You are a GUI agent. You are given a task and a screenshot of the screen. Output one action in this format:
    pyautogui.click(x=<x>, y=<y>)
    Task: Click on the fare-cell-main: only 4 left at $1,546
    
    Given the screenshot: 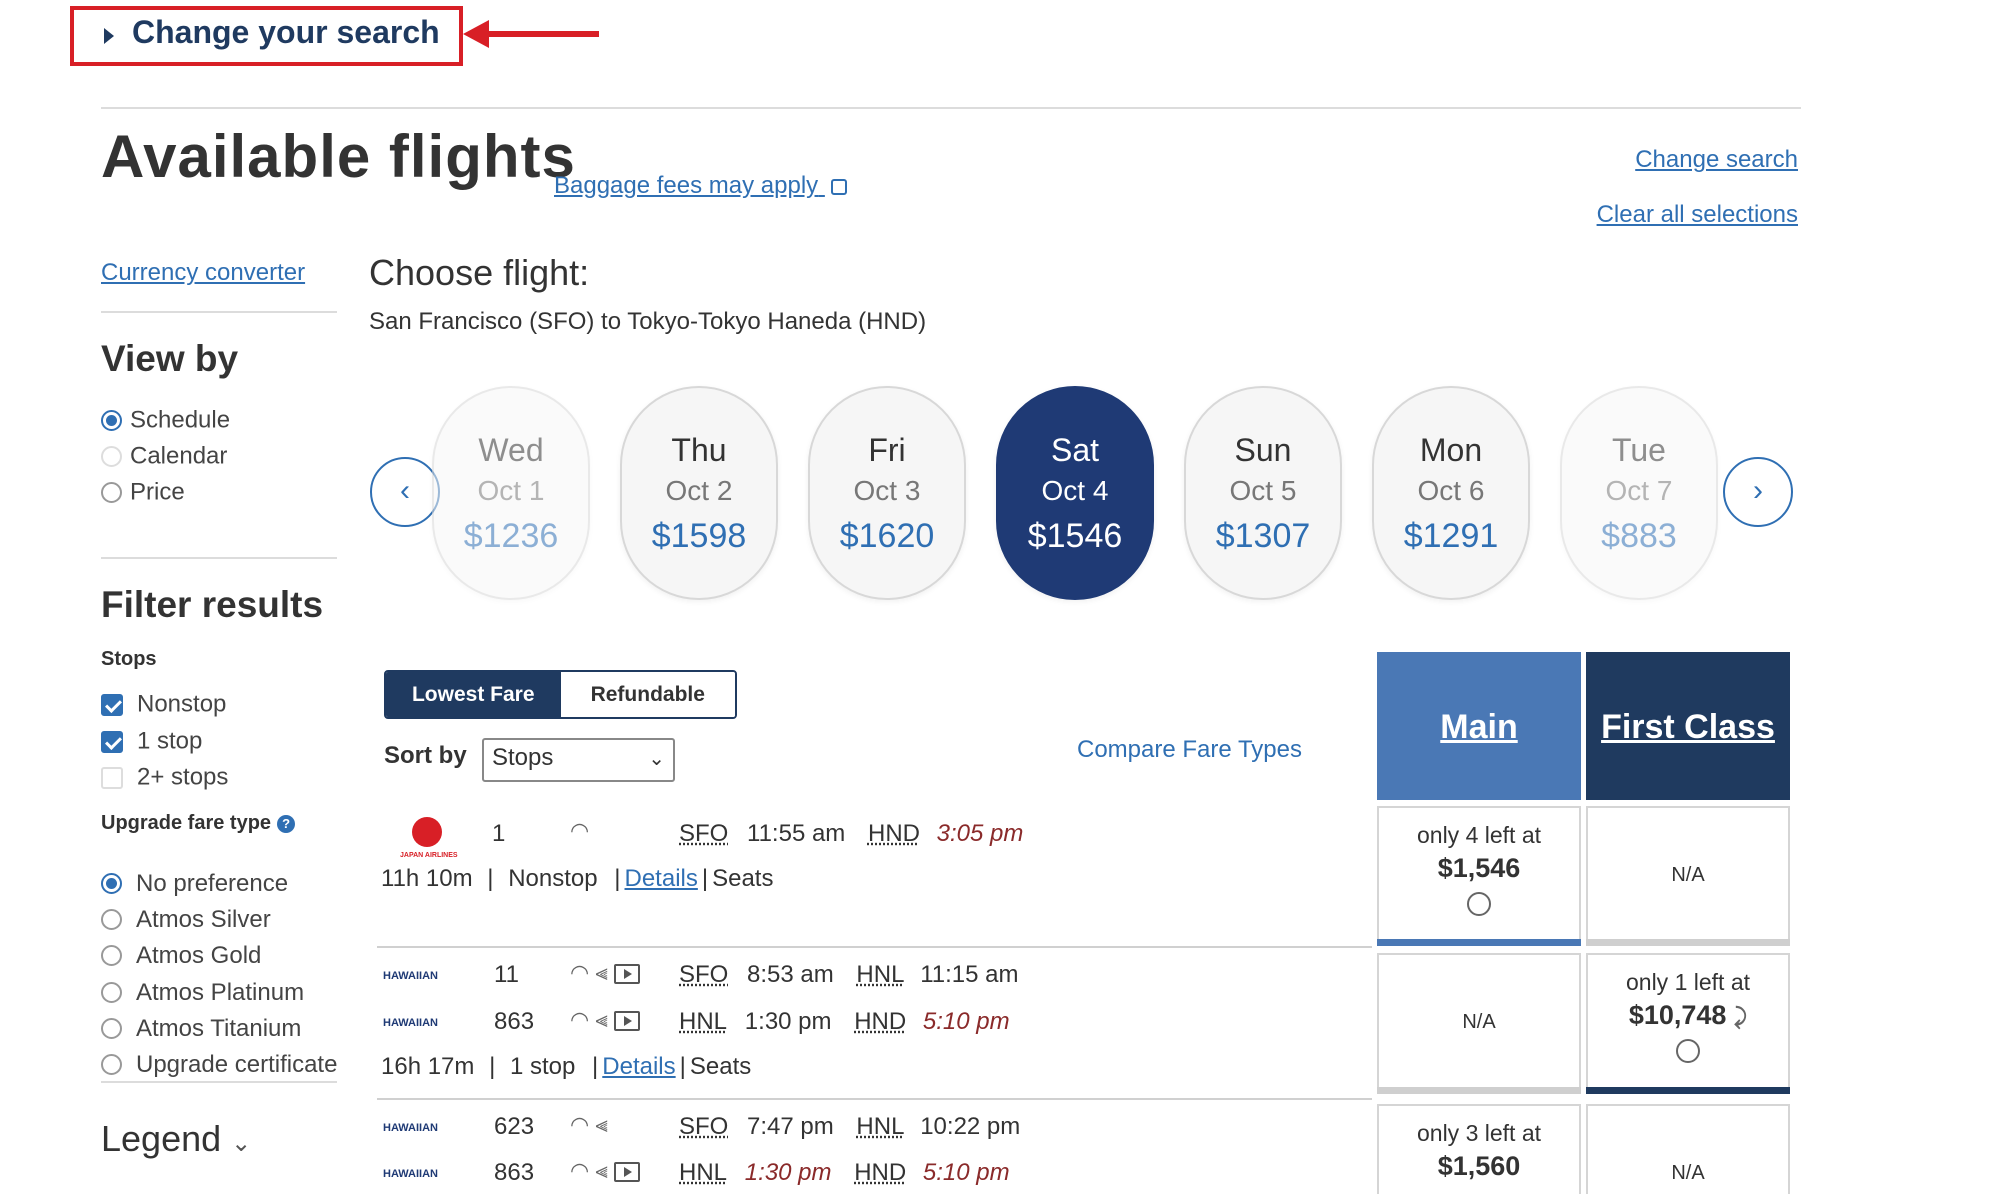 What is the action you would take?
    pyautogui.click(x=1479, y=876)
    